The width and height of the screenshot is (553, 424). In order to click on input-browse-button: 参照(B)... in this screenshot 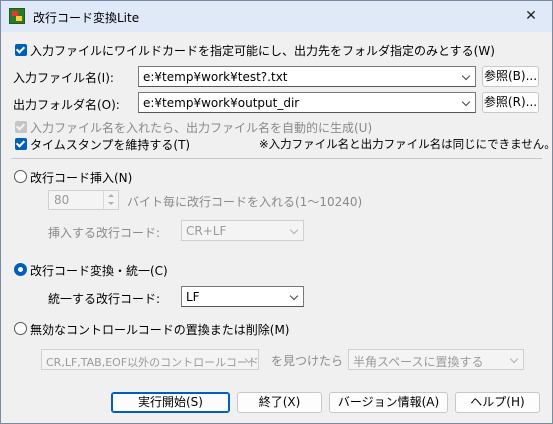, I will do `click(510, 76)`.